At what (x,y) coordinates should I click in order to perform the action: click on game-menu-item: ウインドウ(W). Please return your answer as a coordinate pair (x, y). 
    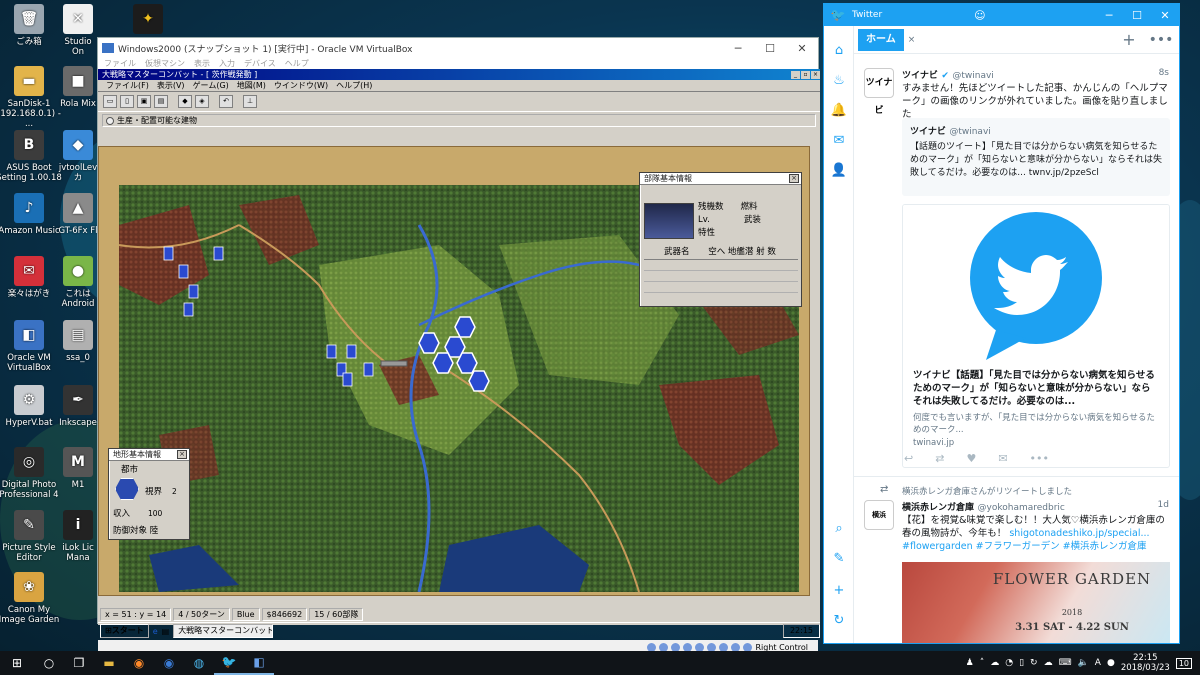
    Looking at the image, I should click on (301, 85).